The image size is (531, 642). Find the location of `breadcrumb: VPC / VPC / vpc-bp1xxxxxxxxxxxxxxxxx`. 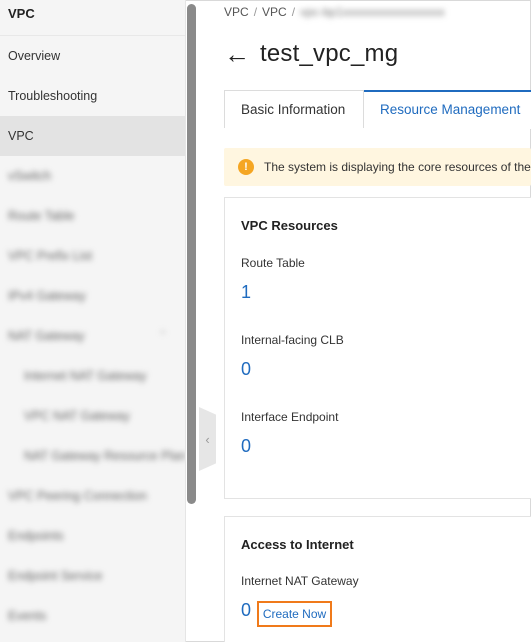

breadcrumb: VPC / VPC / vpc-bp1xxxxxxxxxxxxxxxxx is located at coordinates (334, 12).